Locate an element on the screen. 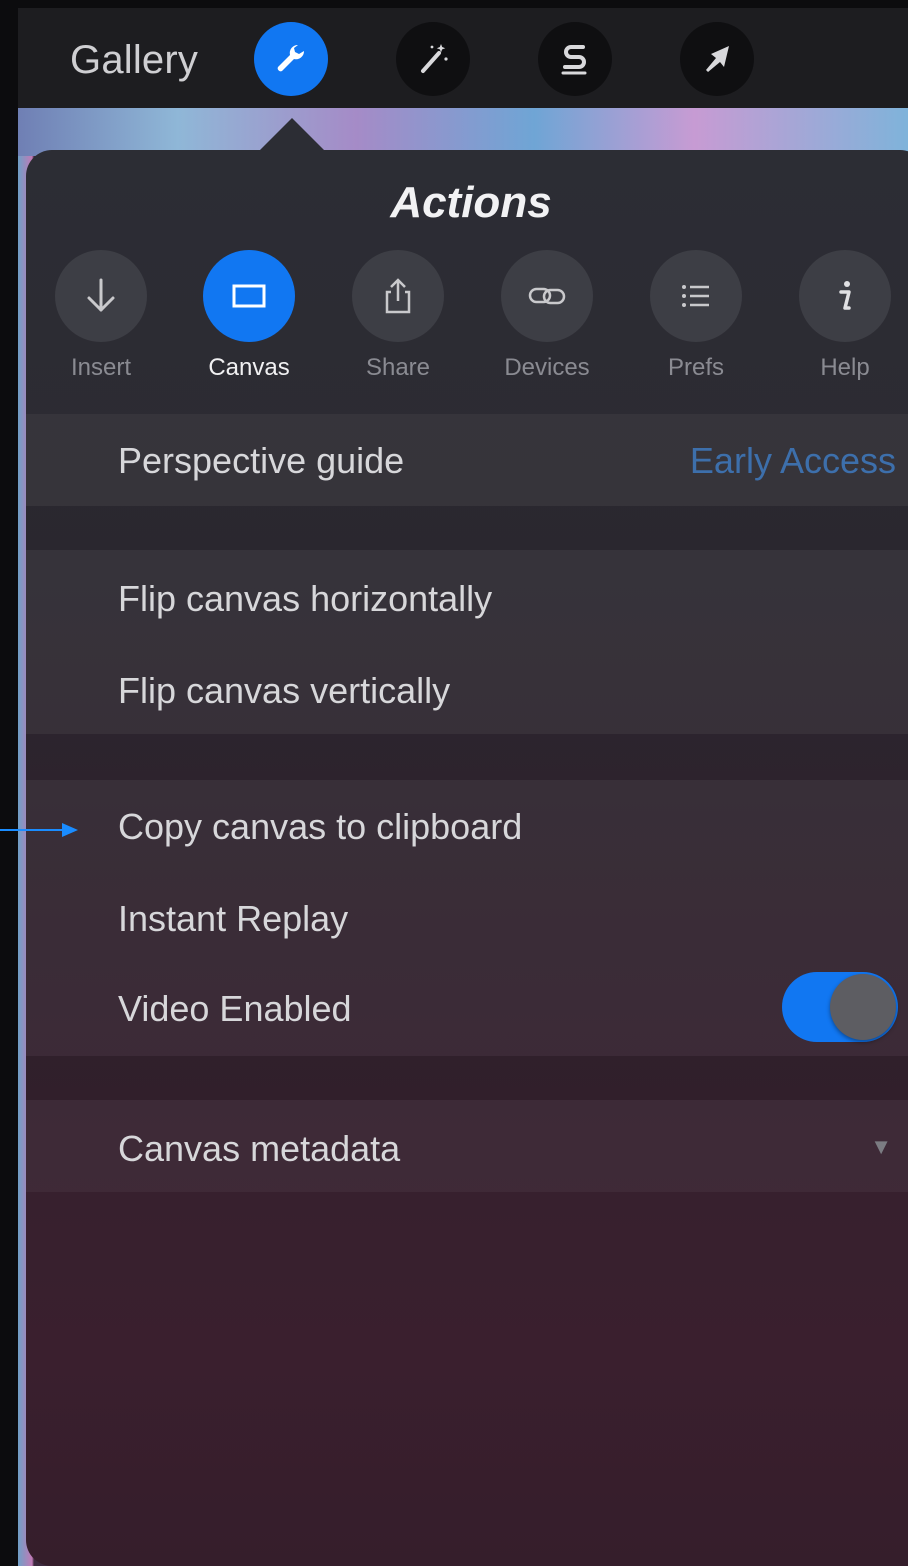 The width and height of the screenshot is (908, 1566). tab-share: Share is located at coordinates (398, 316).